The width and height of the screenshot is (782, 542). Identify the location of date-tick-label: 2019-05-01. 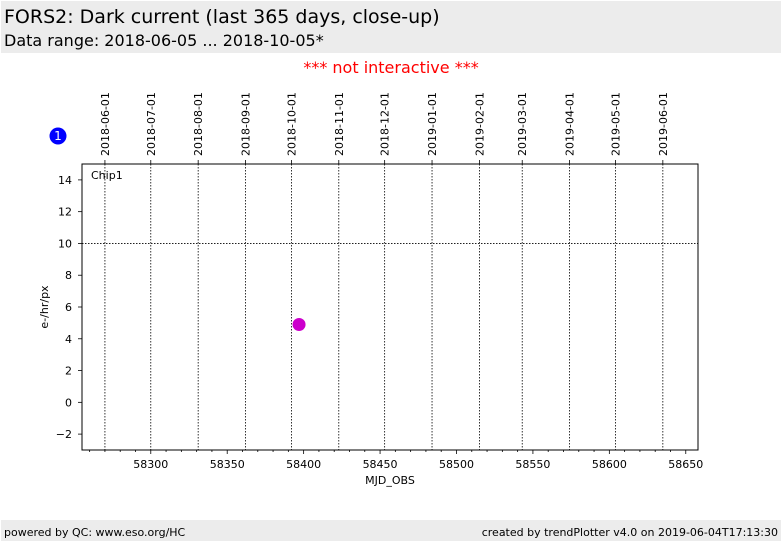
(615, 124).